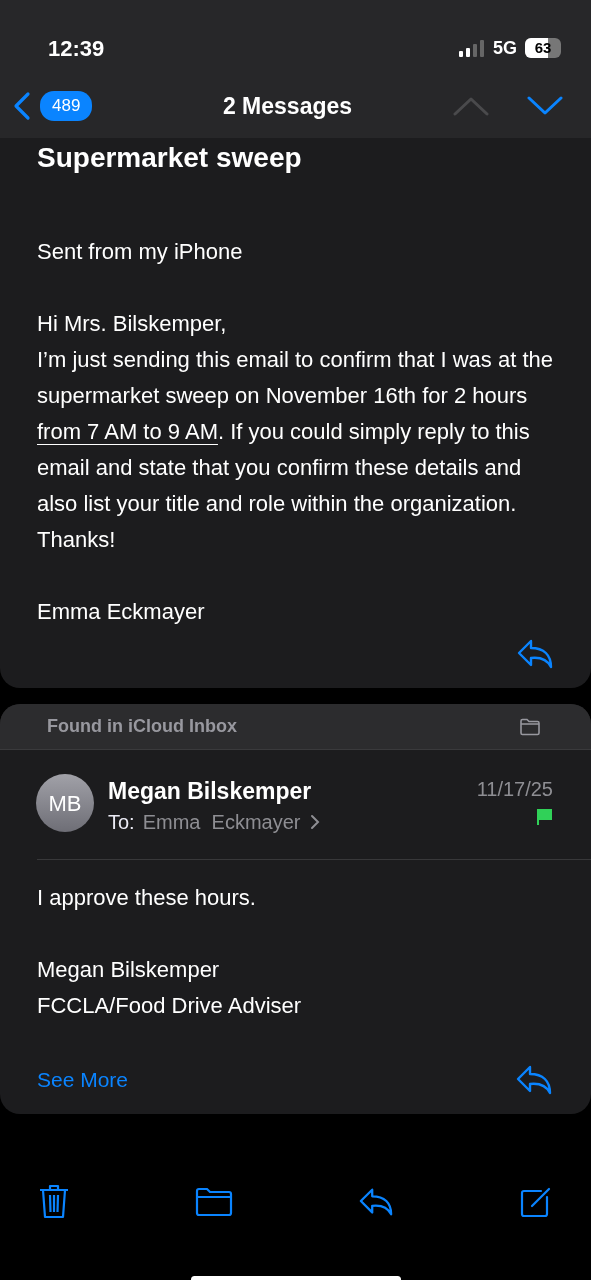 The width and height of the screenshot is (591, 1280). I want to click on body-text: Emma Eckmayer, so click(121, 612).